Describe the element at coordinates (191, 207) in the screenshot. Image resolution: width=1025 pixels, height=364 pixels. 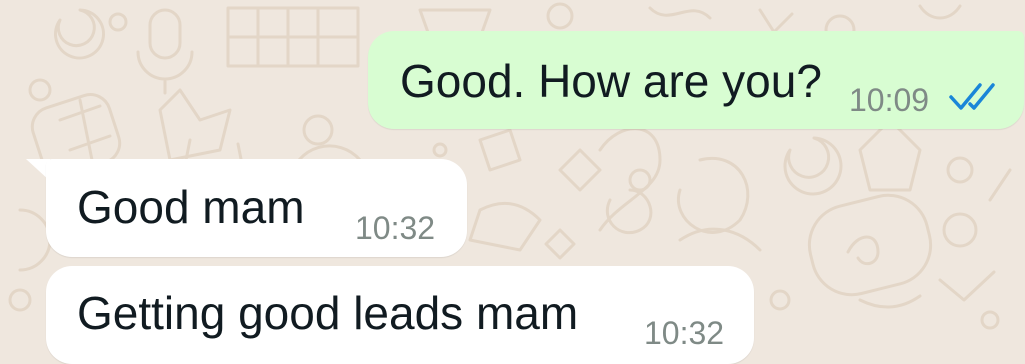
I see `message-text: Good mam` at that location.